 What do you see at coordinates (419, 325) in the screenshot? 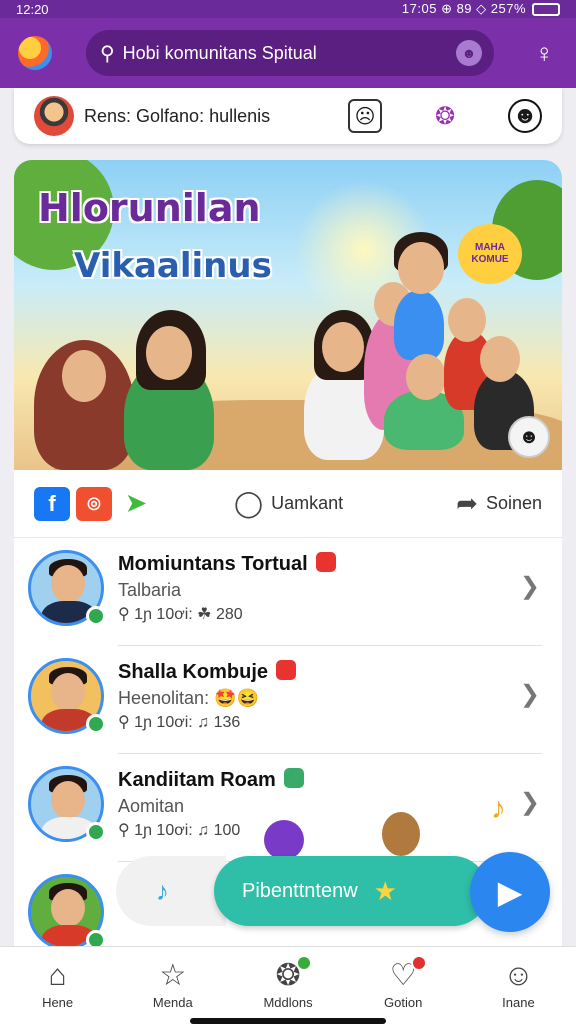
I see `person-illustration` at bounding box center [419, 325].